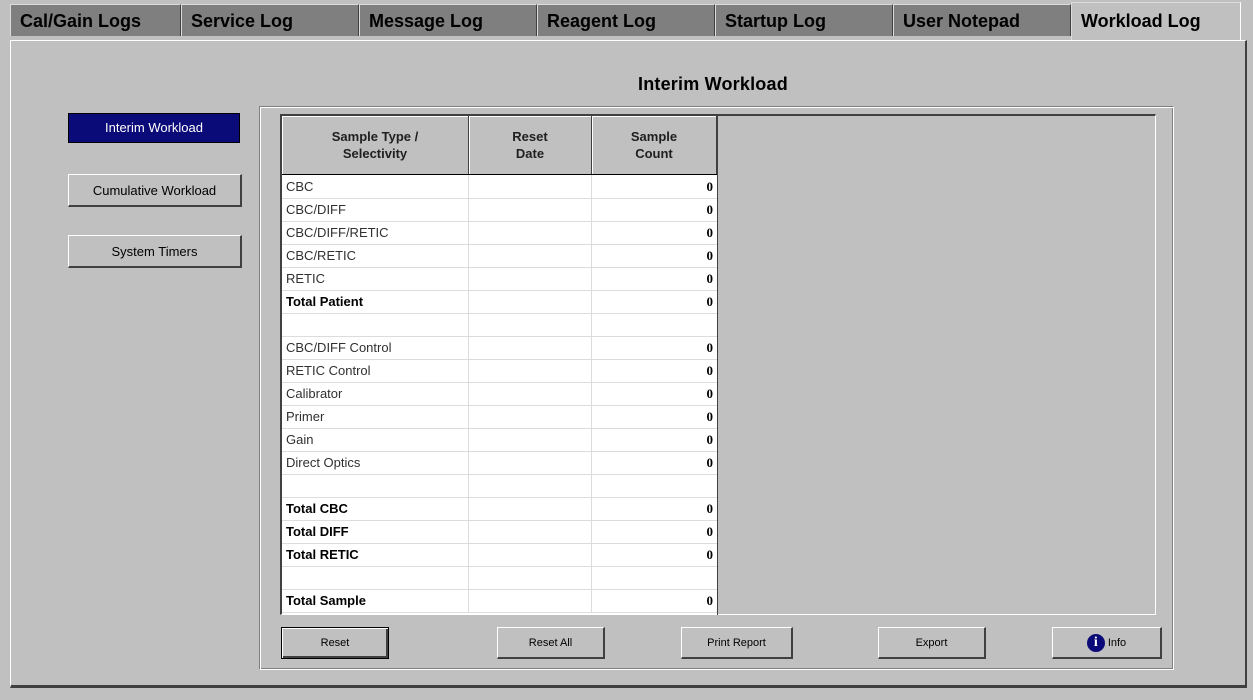  Describe the element at coordinates (375, 278) in the screenshot. I see `row-sample-type: RETIC` at that location.